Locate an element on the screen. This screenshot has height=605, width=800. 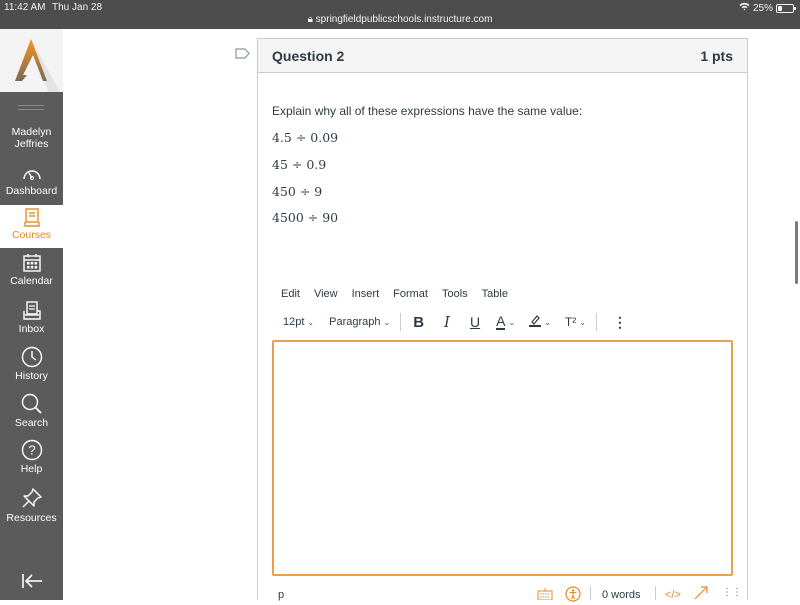
sidebar-item-courses: Courses is located at coordinates (31, 226).